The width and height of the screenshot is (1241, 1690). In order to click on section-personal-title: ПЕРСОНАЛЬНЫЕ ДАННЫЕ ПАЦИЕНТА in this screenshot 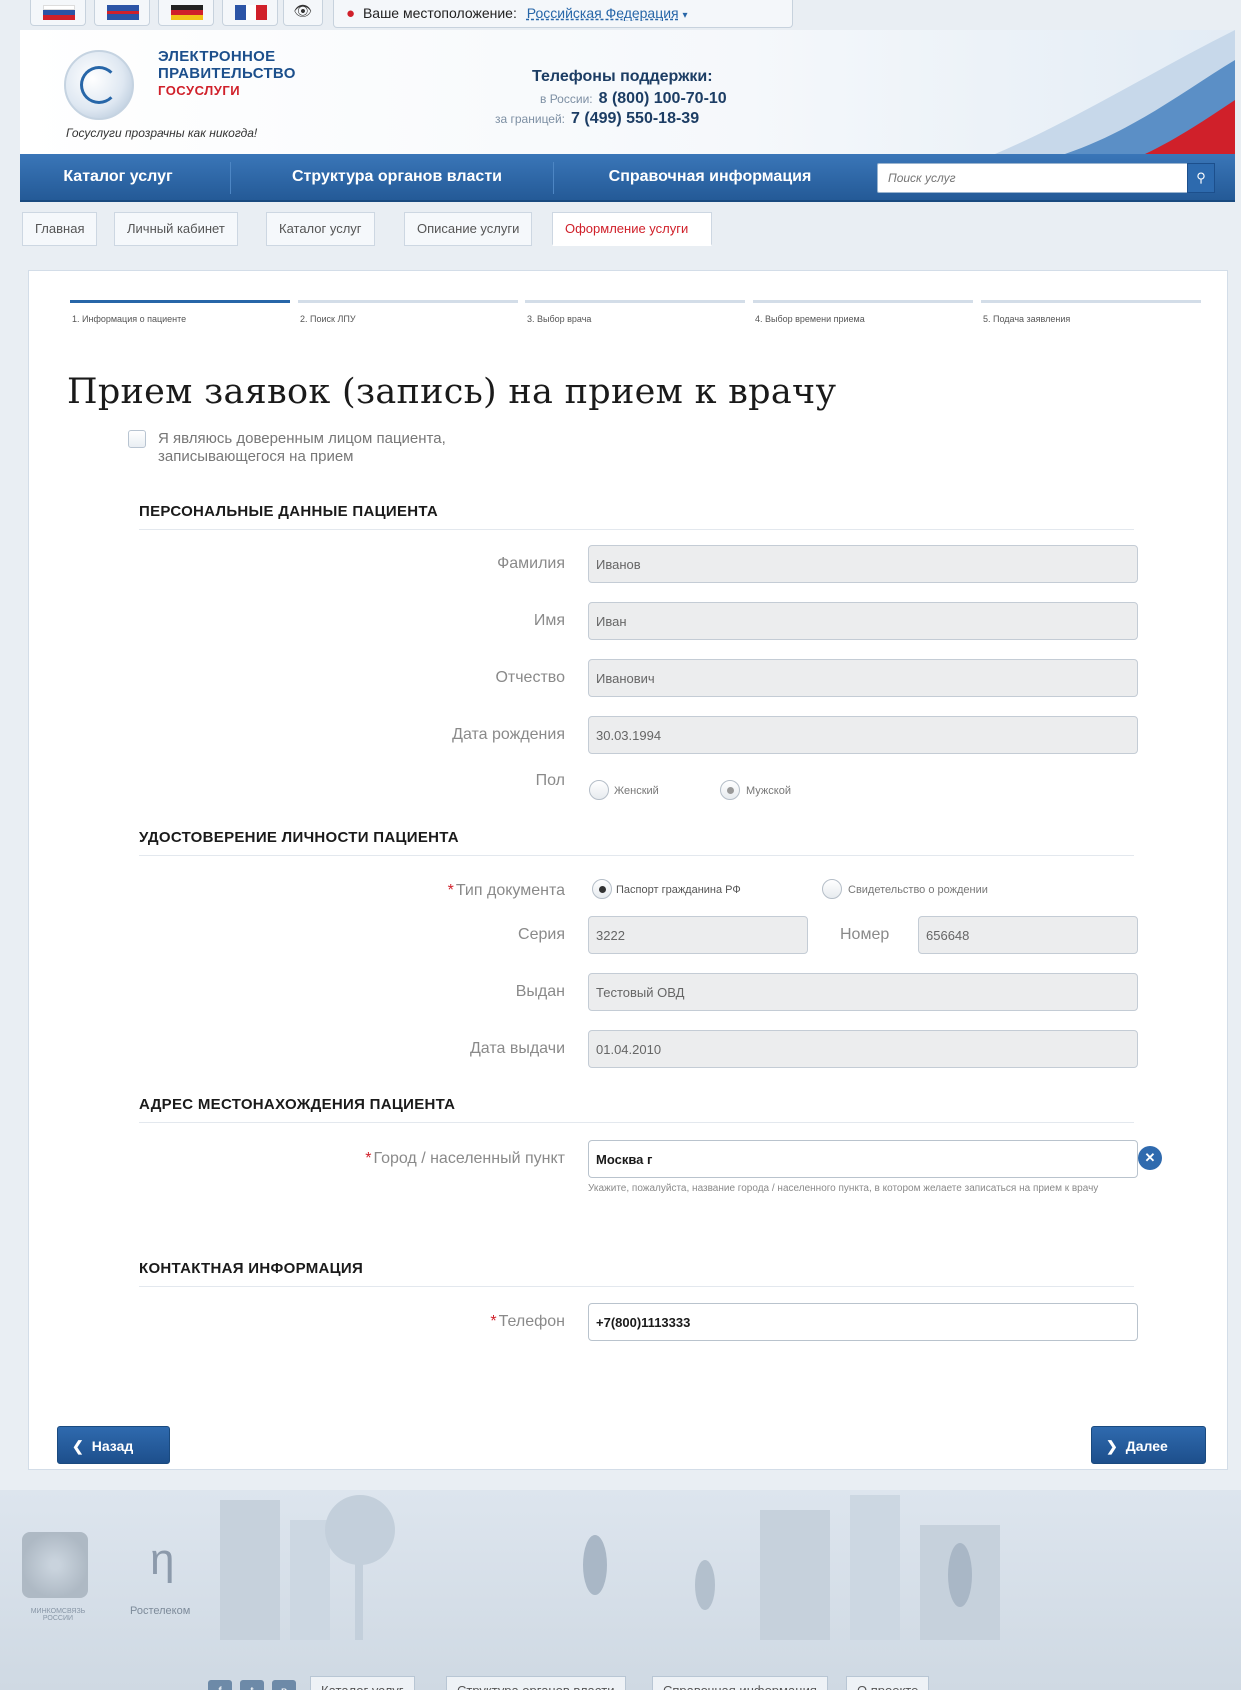, I will do `click(289, 511)`.